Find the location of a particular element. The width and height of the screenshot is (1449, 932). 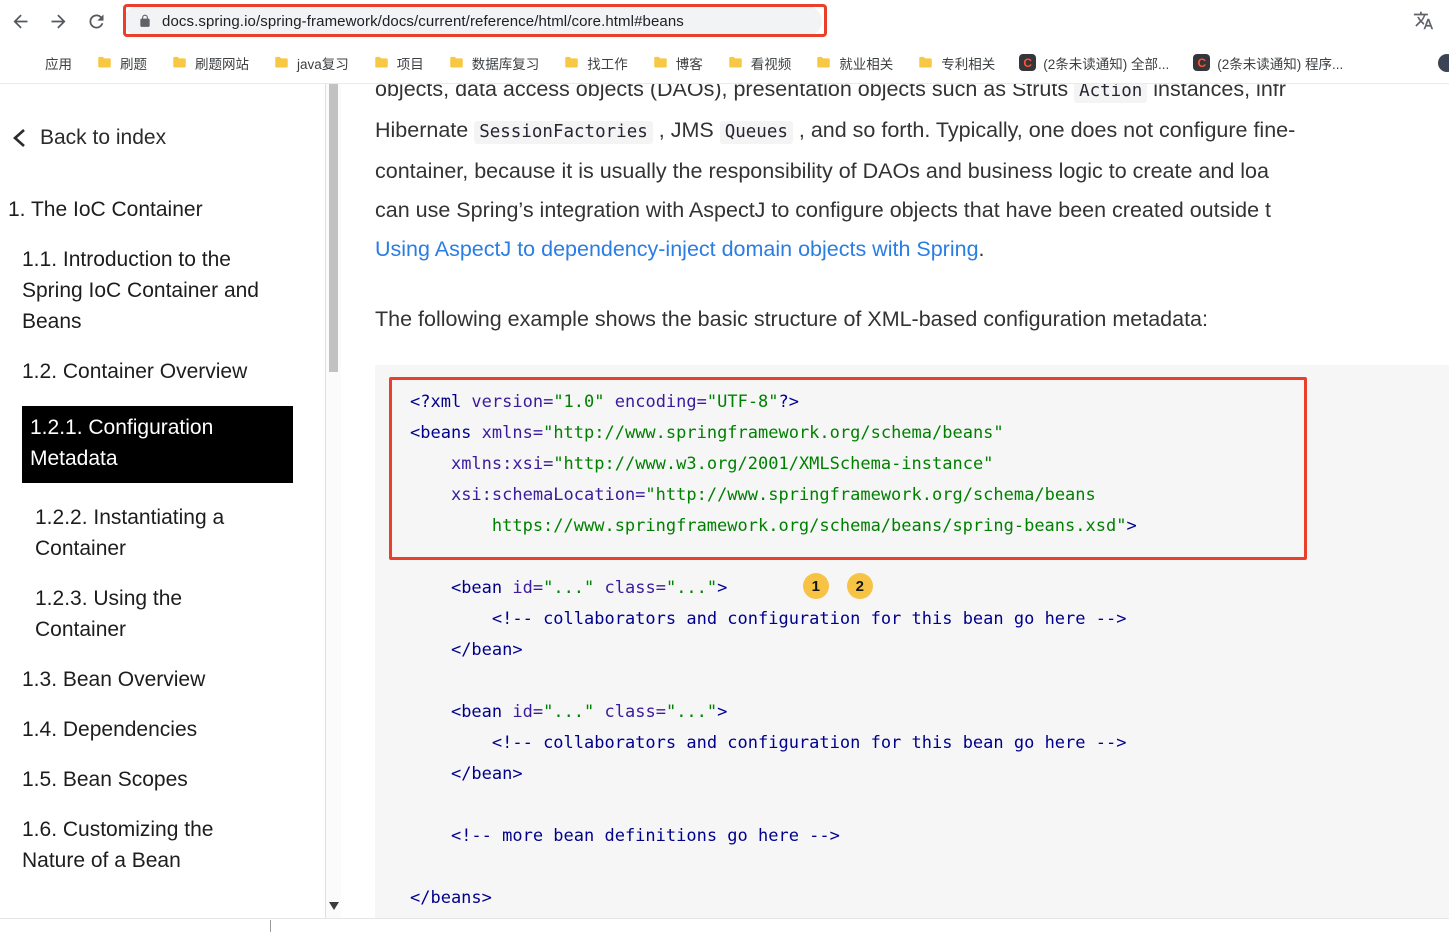

edge-favicon-icon is located at coordinates (1443, 63).